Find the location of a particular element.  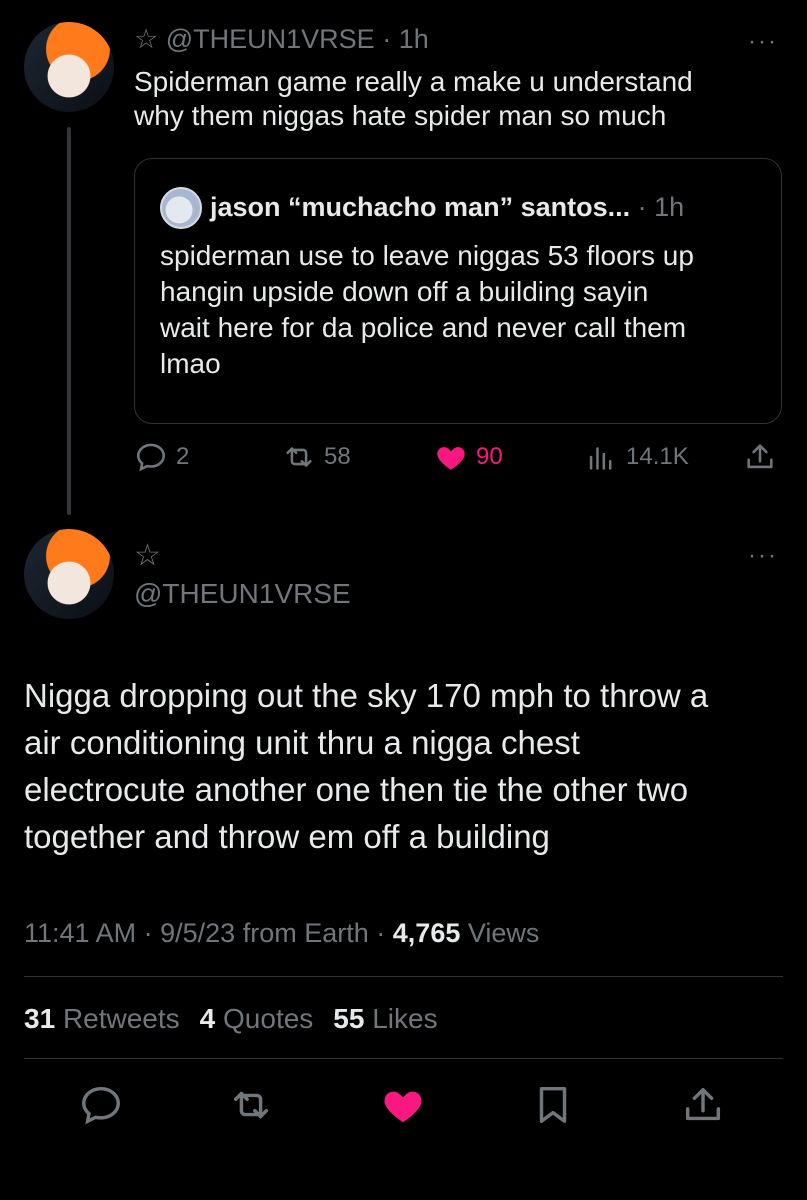

tweet-date: 9/5/23 is located at coordinates (197, 933).